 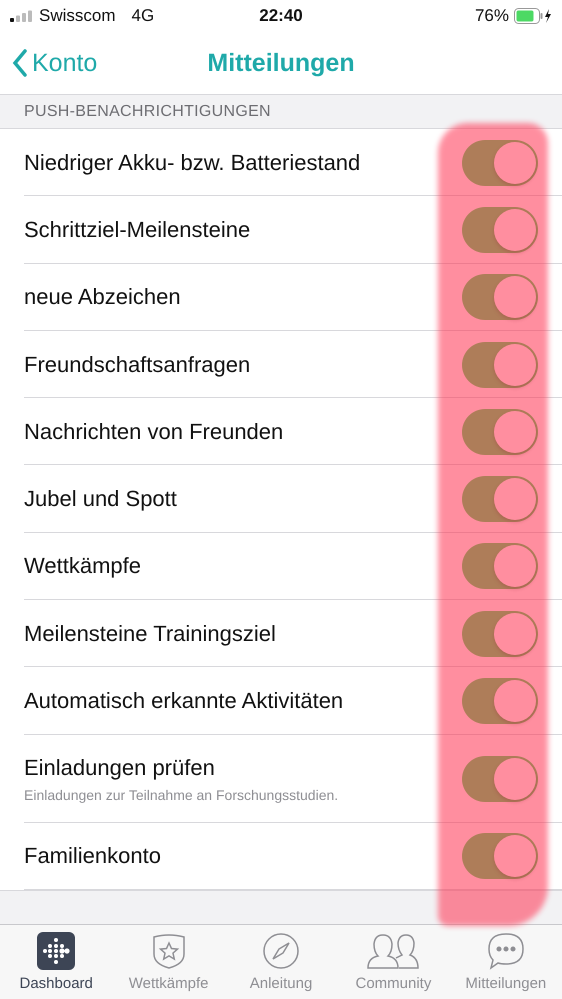 I want to click on setting-label: Automatisch erkannte Aktivitäten, so click(x=184, y=701).